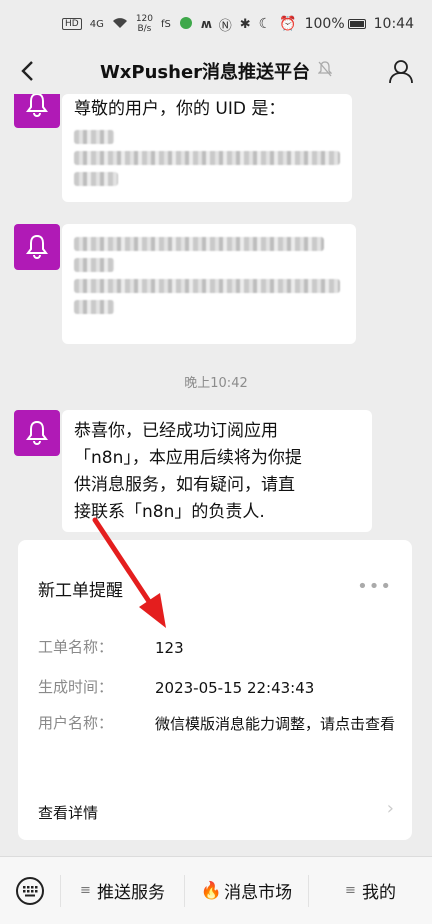 This screenshot has width=432, height=924. What do you see at coordinates (216, 383) in the screenshot?
I see `message-timestamp: 晚上10:42` at bounding box center [216, 383].